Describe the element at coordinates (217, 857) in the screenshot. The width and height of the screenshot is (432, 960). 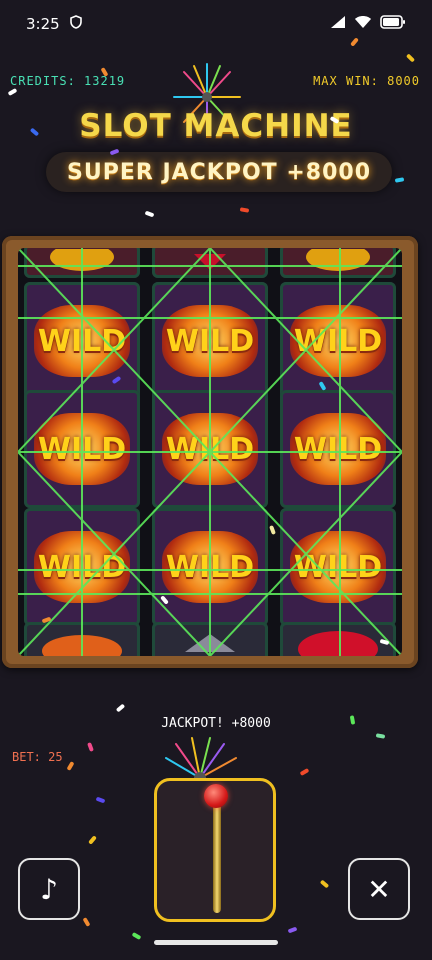
I see `lever-rod` at that location.